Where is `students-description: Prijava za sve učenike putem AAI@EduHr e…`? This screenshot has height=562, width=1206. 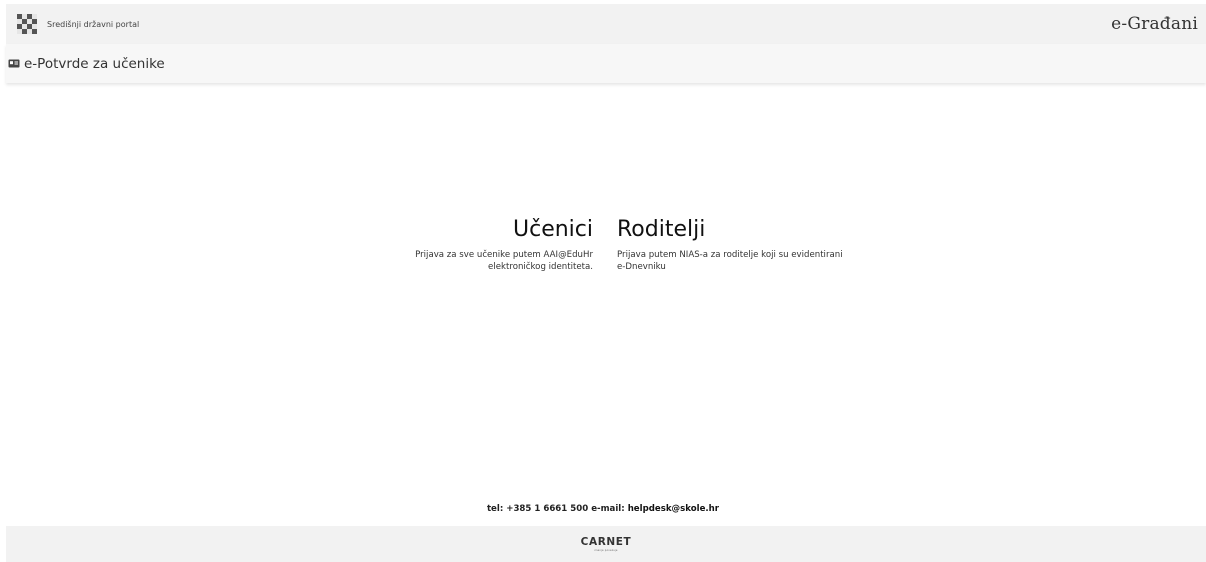
students-description: Prijava za sve učenike putem AAI@EduHr e… is located at coordinates (473, 261).